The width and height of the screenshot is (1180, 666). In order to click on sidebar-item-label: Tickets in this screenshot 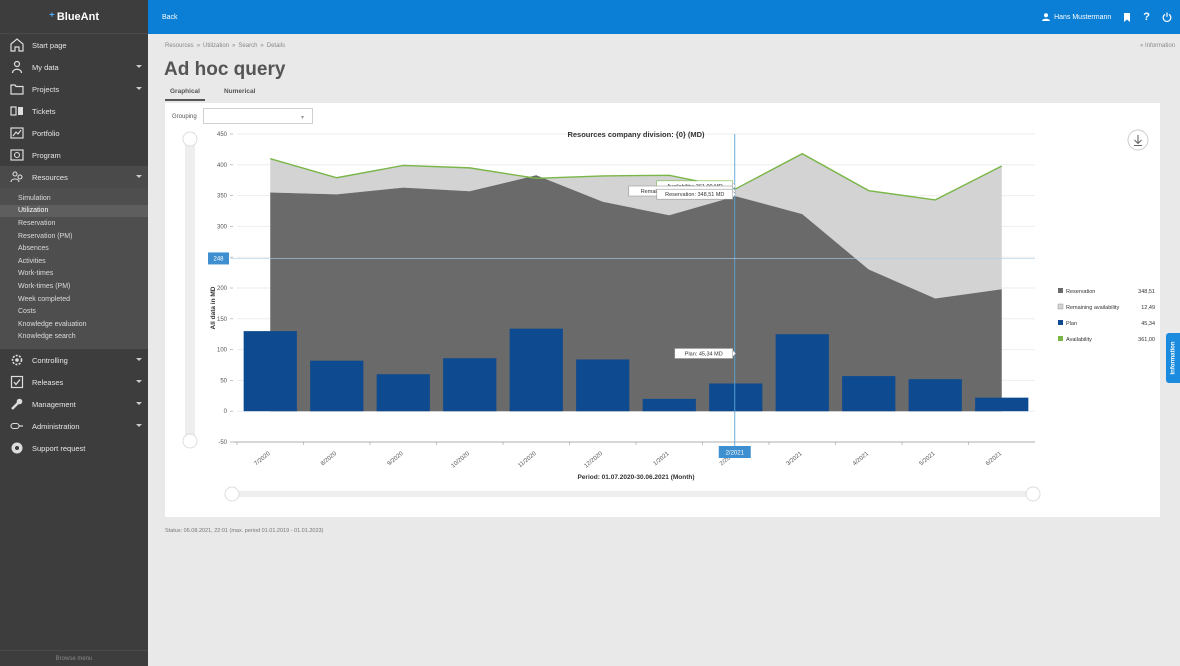, I will do `click(44, 111)`.